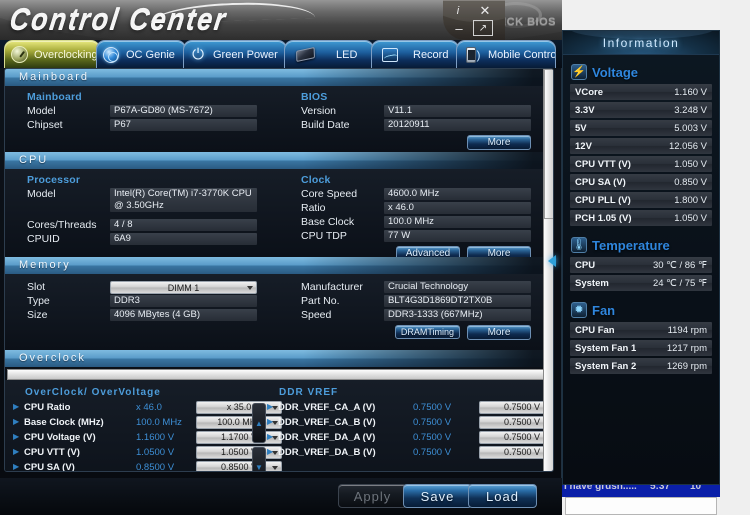  Describe the element at coordinates (183, 287) in the screenshot. I see `memory-slot-dropdown: DIMM 1` at that location.